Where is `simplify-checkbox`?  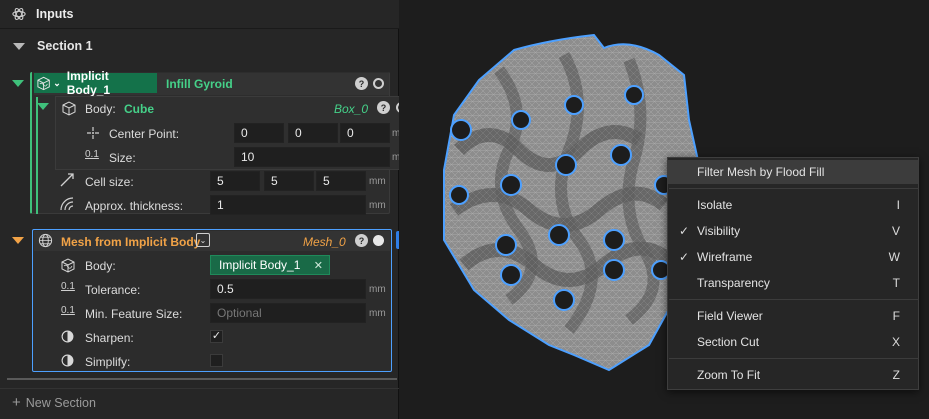 simplify-checkbox is located at coordinates (216, 360).